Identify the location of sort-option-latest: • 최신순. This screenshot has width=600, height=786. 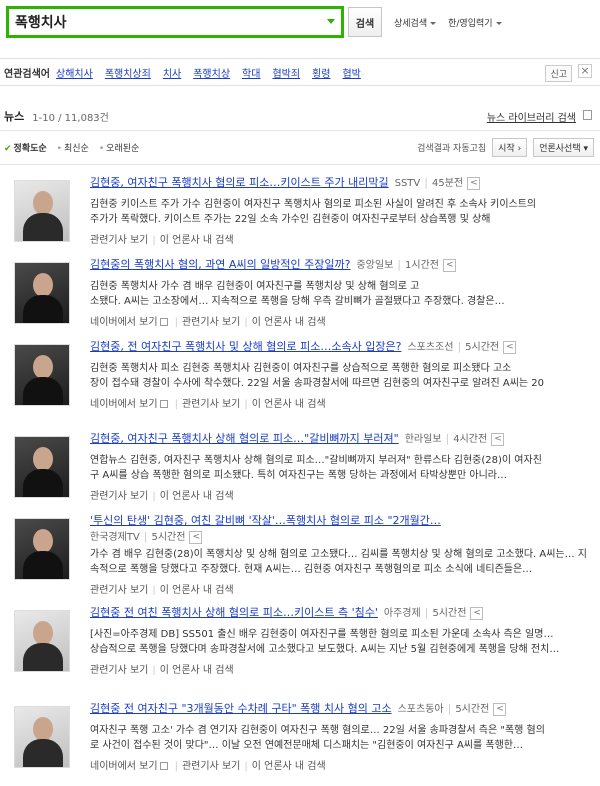
(73, 147).